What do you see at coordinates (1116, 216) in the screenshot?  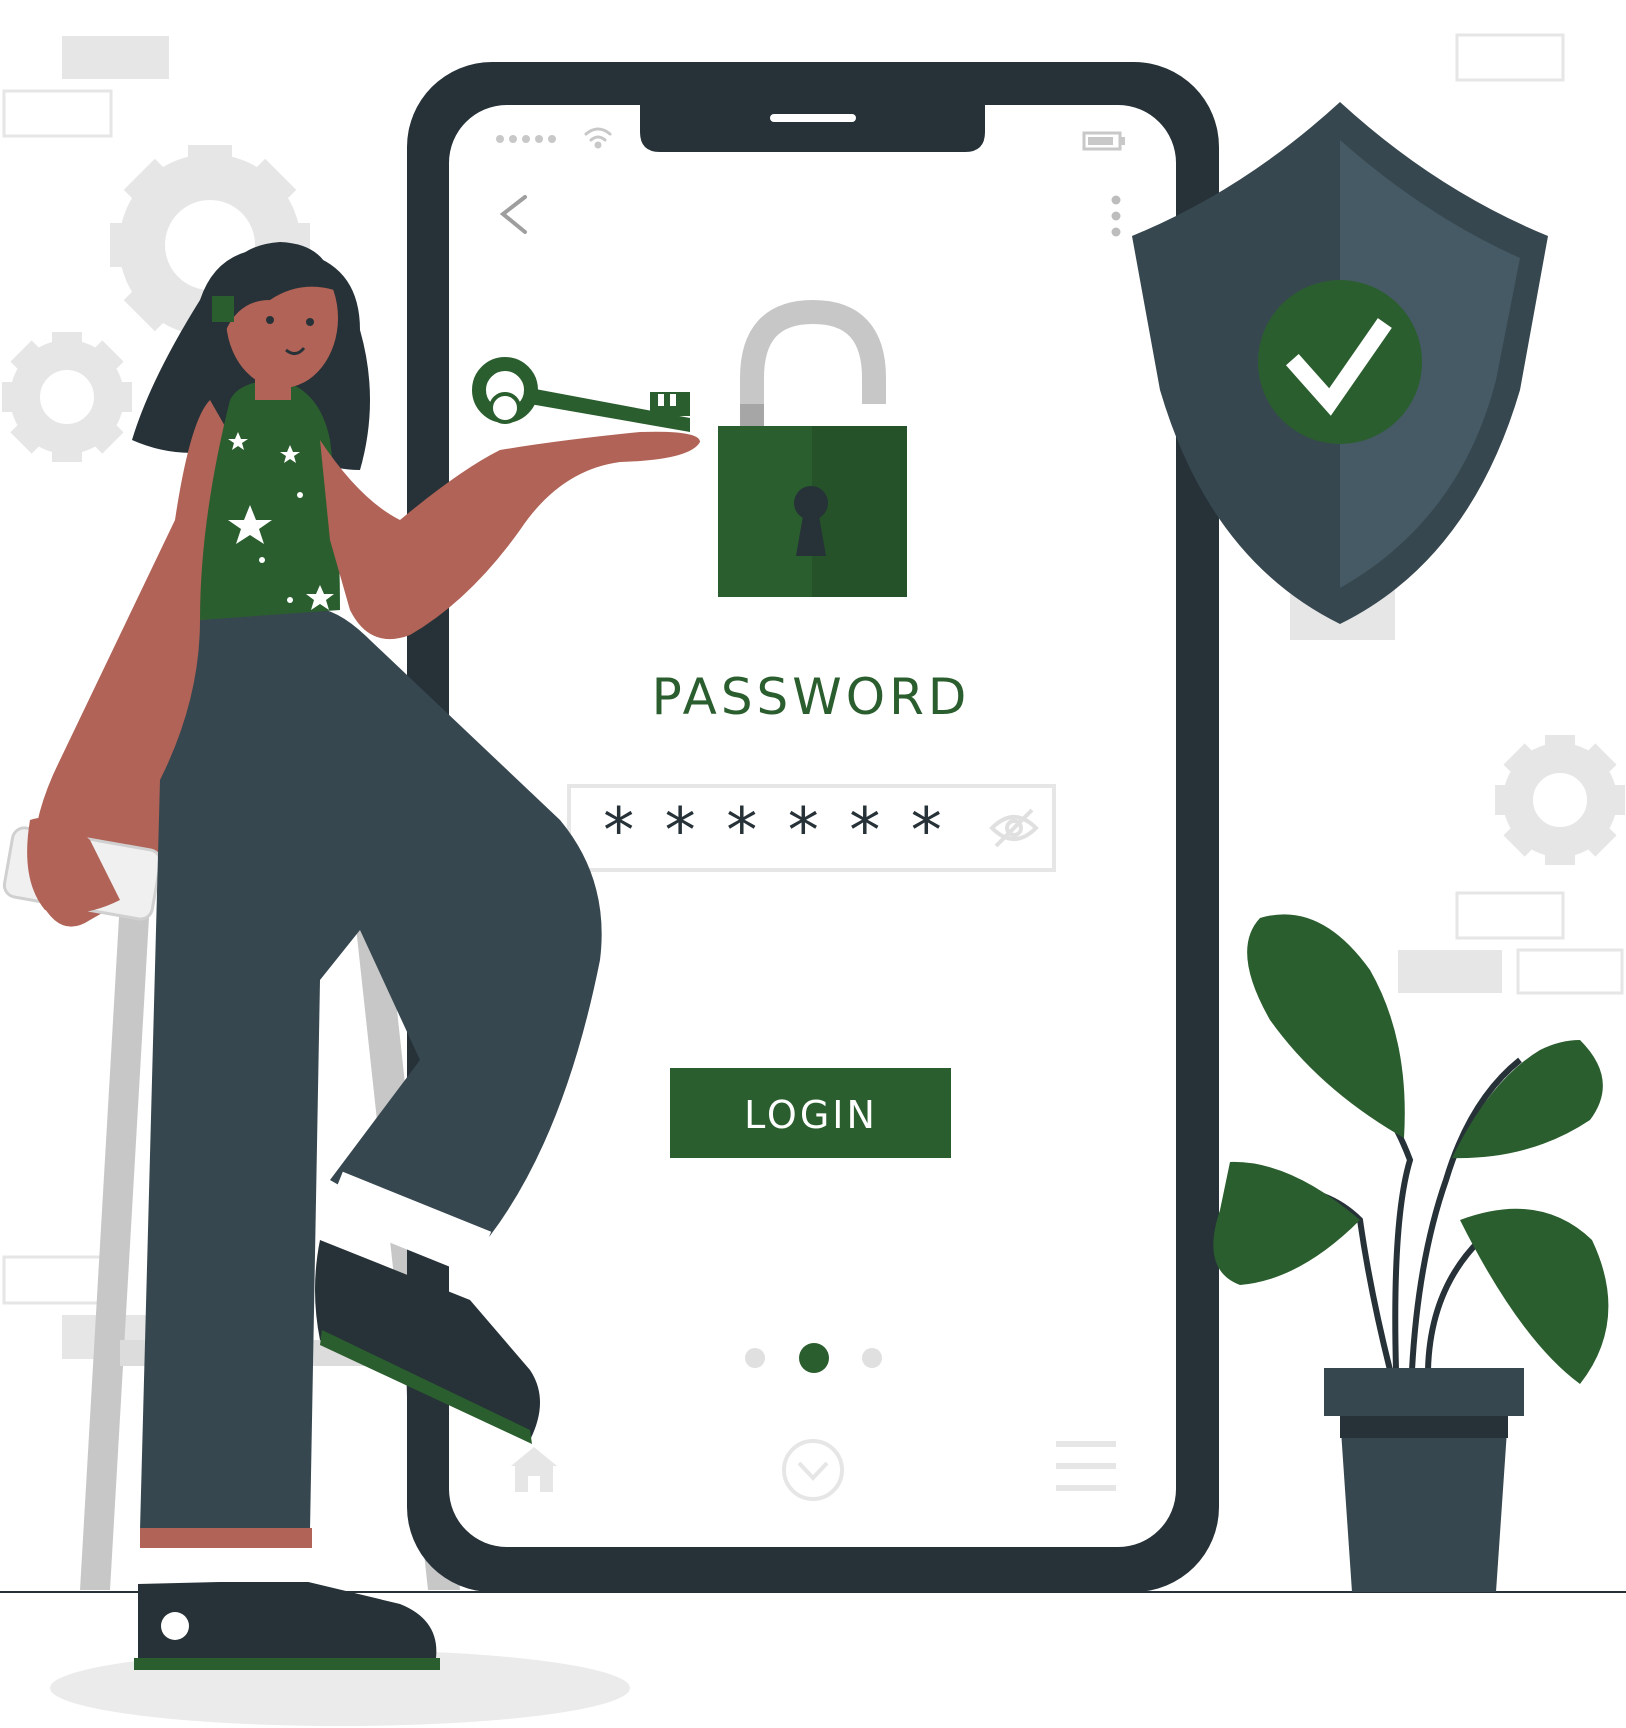 I see `more-vertical-icon` at bounding box center [1116, 216].